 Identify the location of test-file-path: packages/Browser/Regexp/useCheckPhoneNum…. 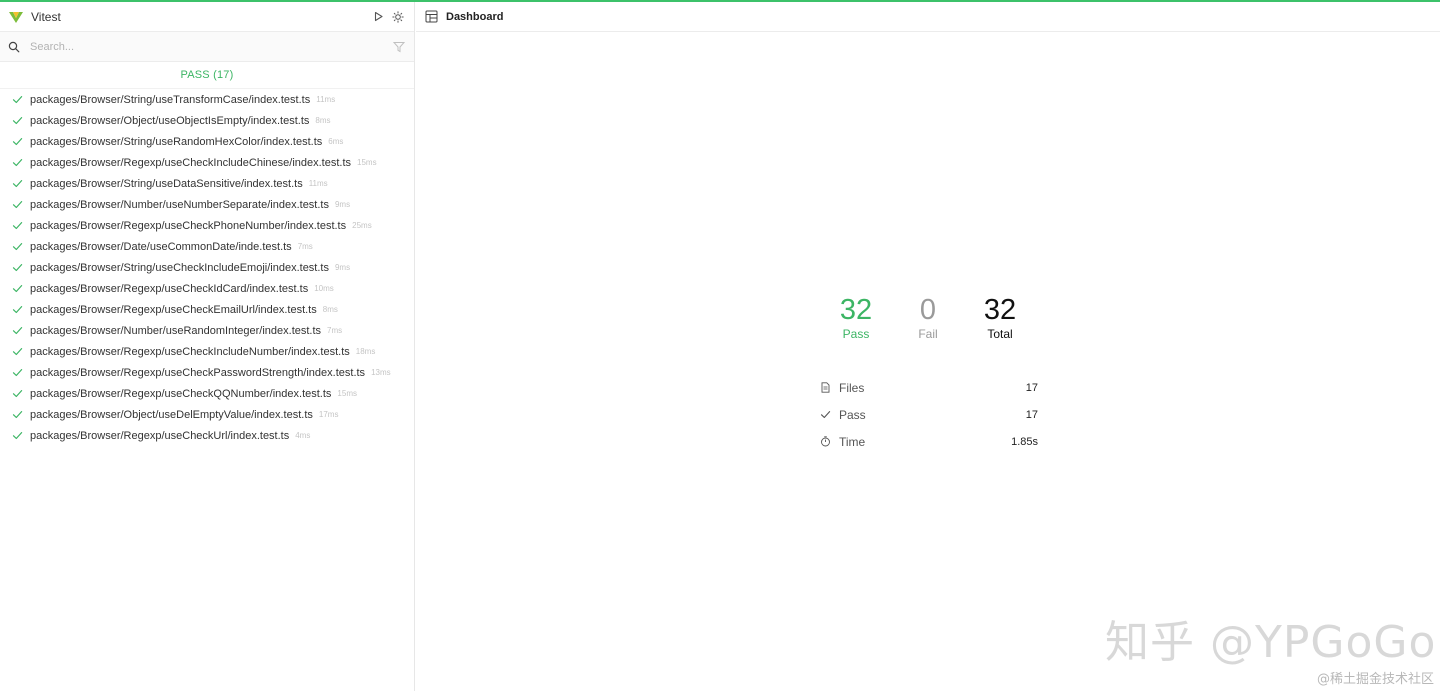
(188, 225).